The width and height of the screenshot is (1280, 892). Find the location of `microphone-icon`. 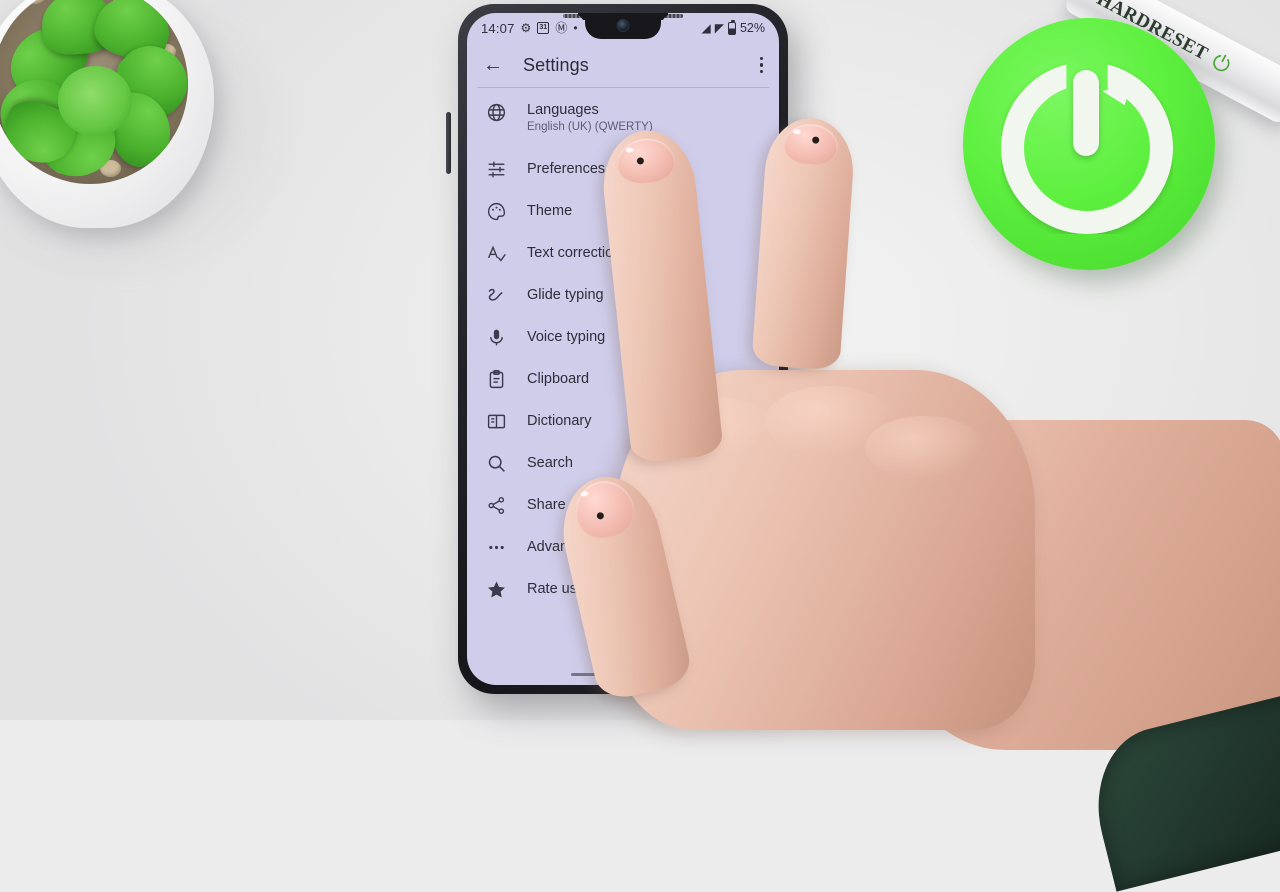

microphone-icon is located at coordinates (496, 337).